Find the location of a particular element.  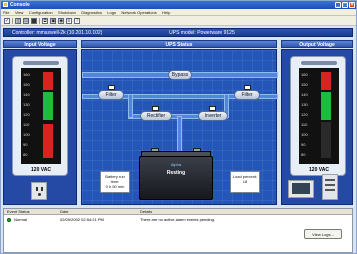

ups-status-header: UPS Status is located at coordinates (179, 44).